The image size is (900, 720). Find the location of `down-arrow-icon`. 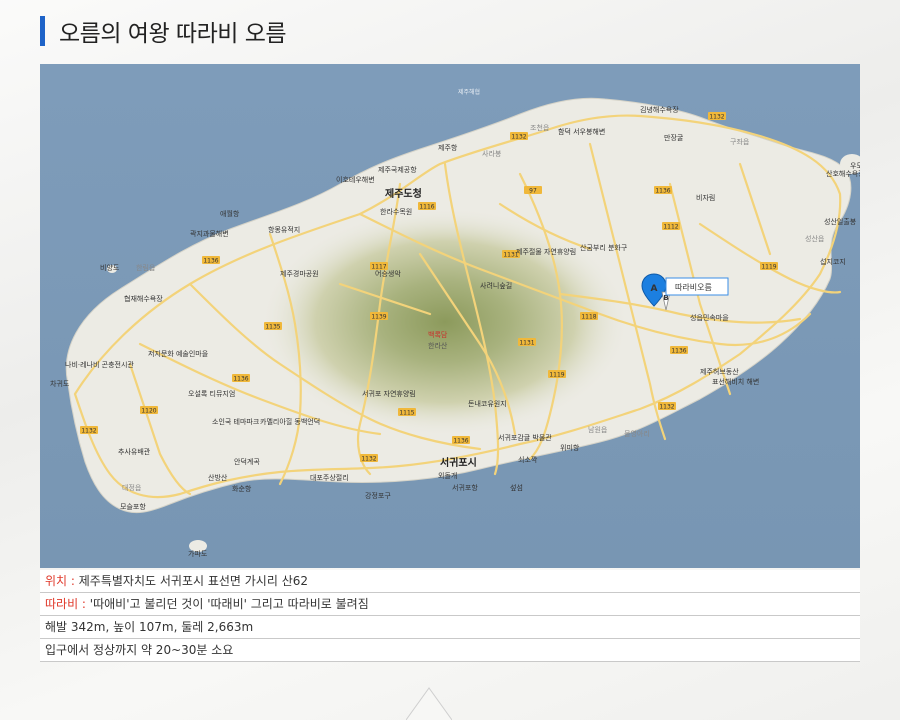

down-arrow-icon is located at coordinates (429, 703).